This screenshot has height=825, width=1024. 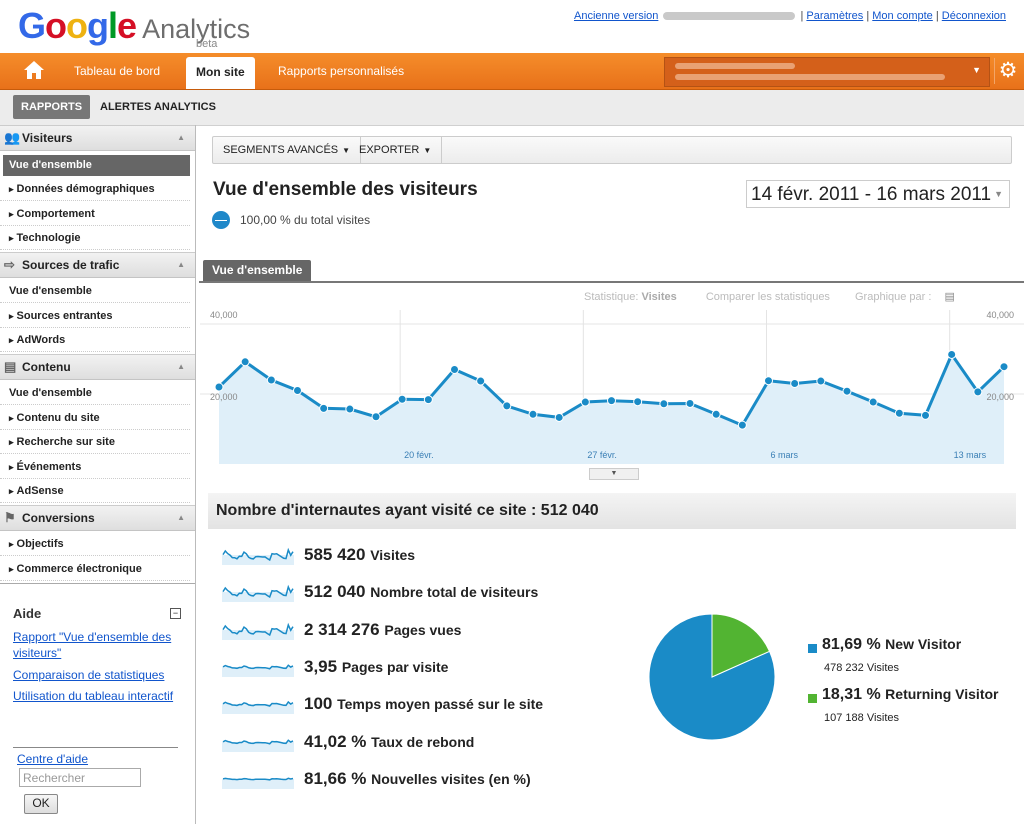 I want to click on section-traffic-sources: ⇨ Sources de trafic ▲, so click(x=97, y=265).